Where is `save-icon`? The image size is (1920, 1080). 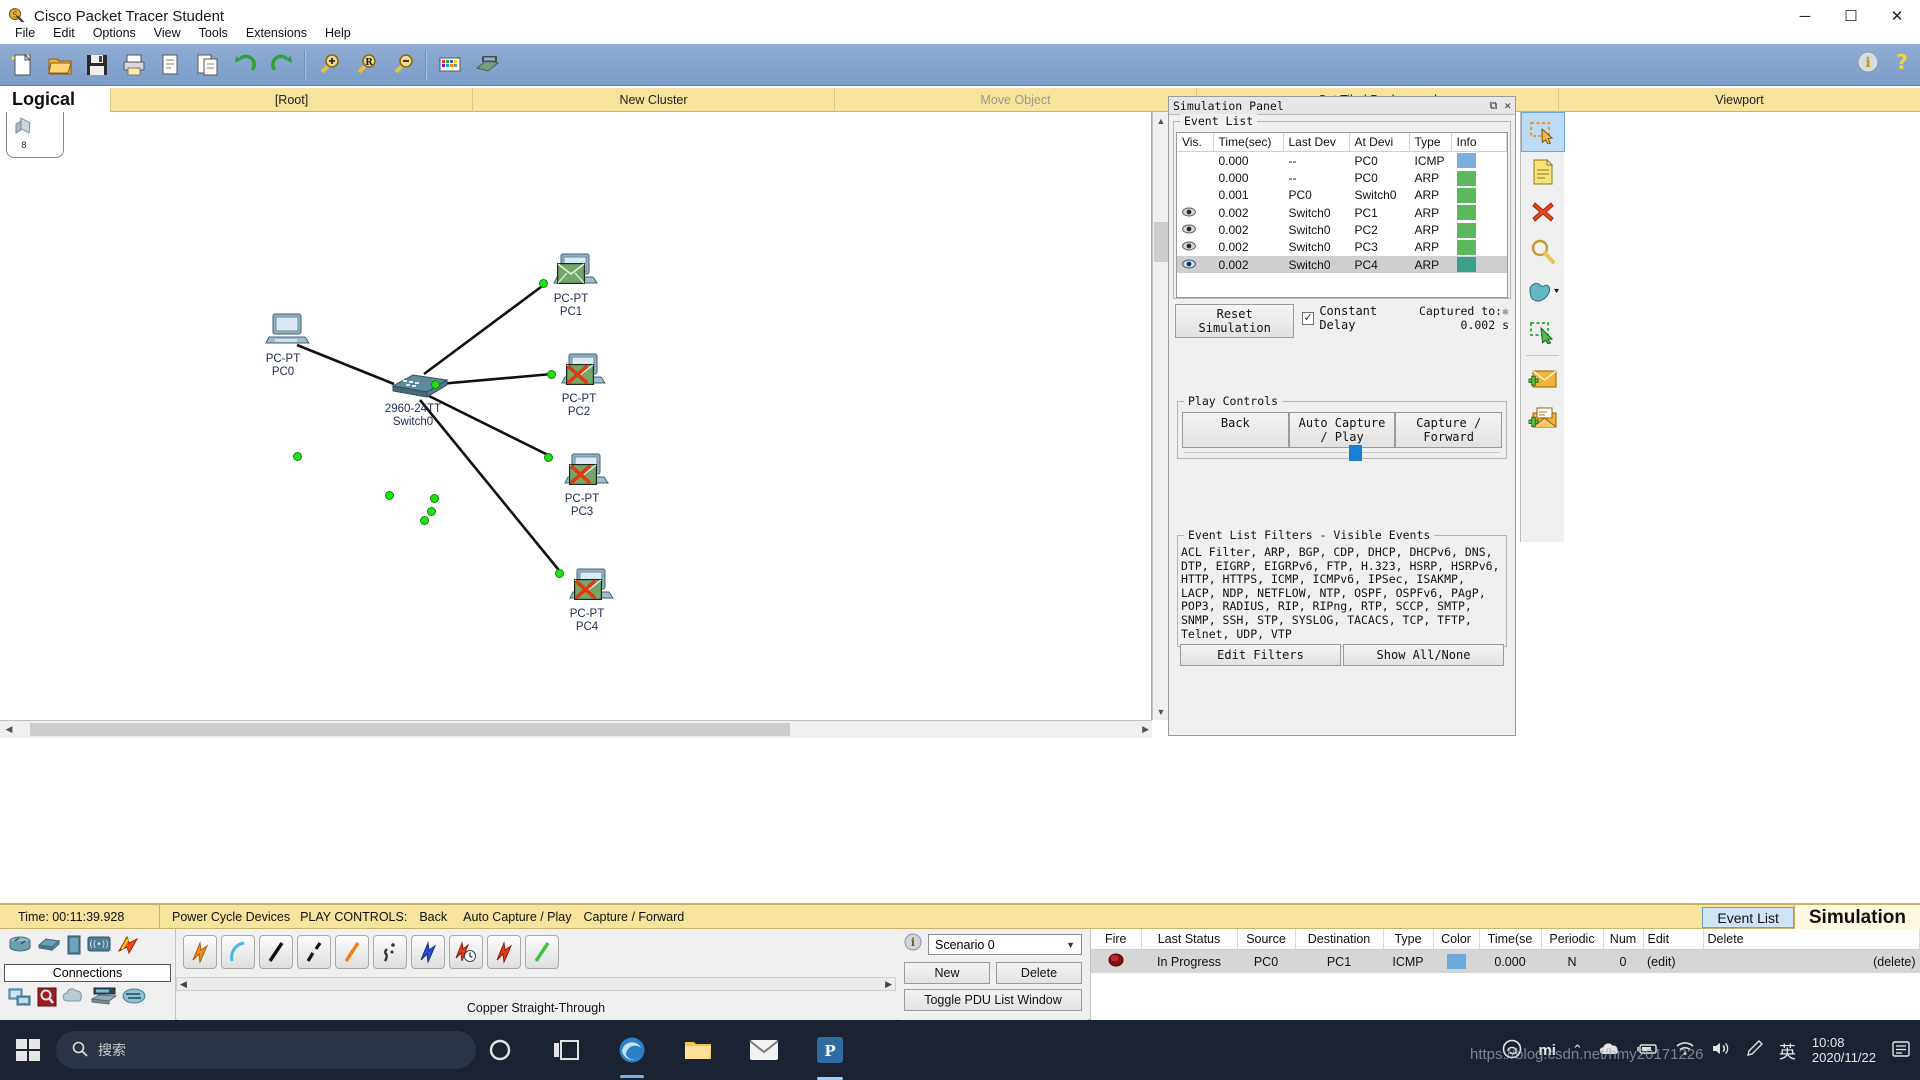
save-icon is located at coordinates (96, 65).